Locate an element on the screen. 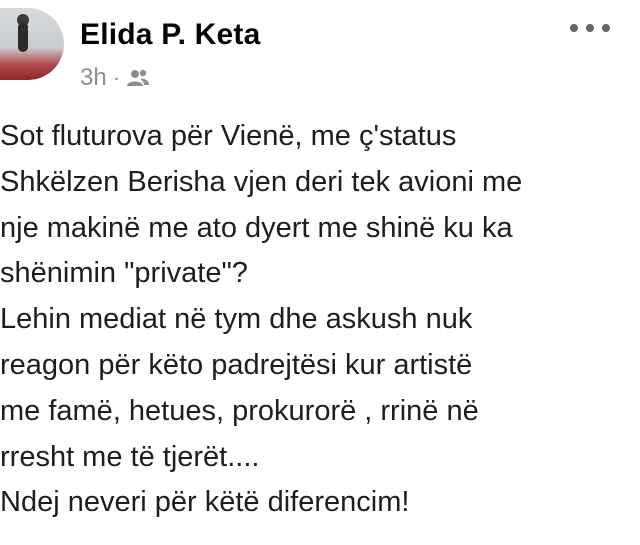  avatar-photo-figure is located at coordinates (23, 37).